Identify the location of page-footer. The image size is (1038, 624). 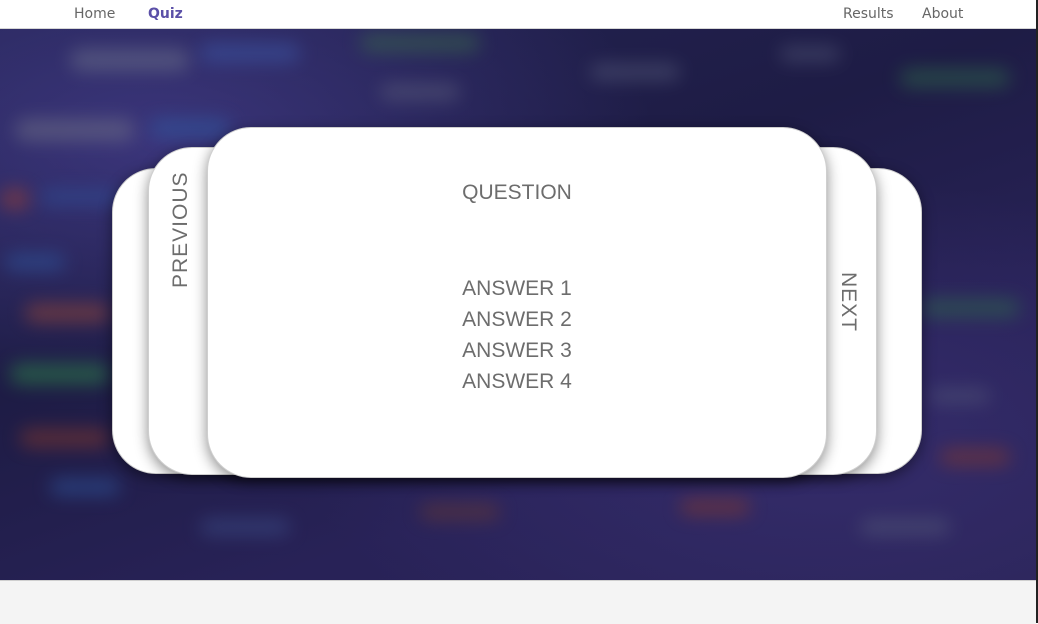
(518, 602).